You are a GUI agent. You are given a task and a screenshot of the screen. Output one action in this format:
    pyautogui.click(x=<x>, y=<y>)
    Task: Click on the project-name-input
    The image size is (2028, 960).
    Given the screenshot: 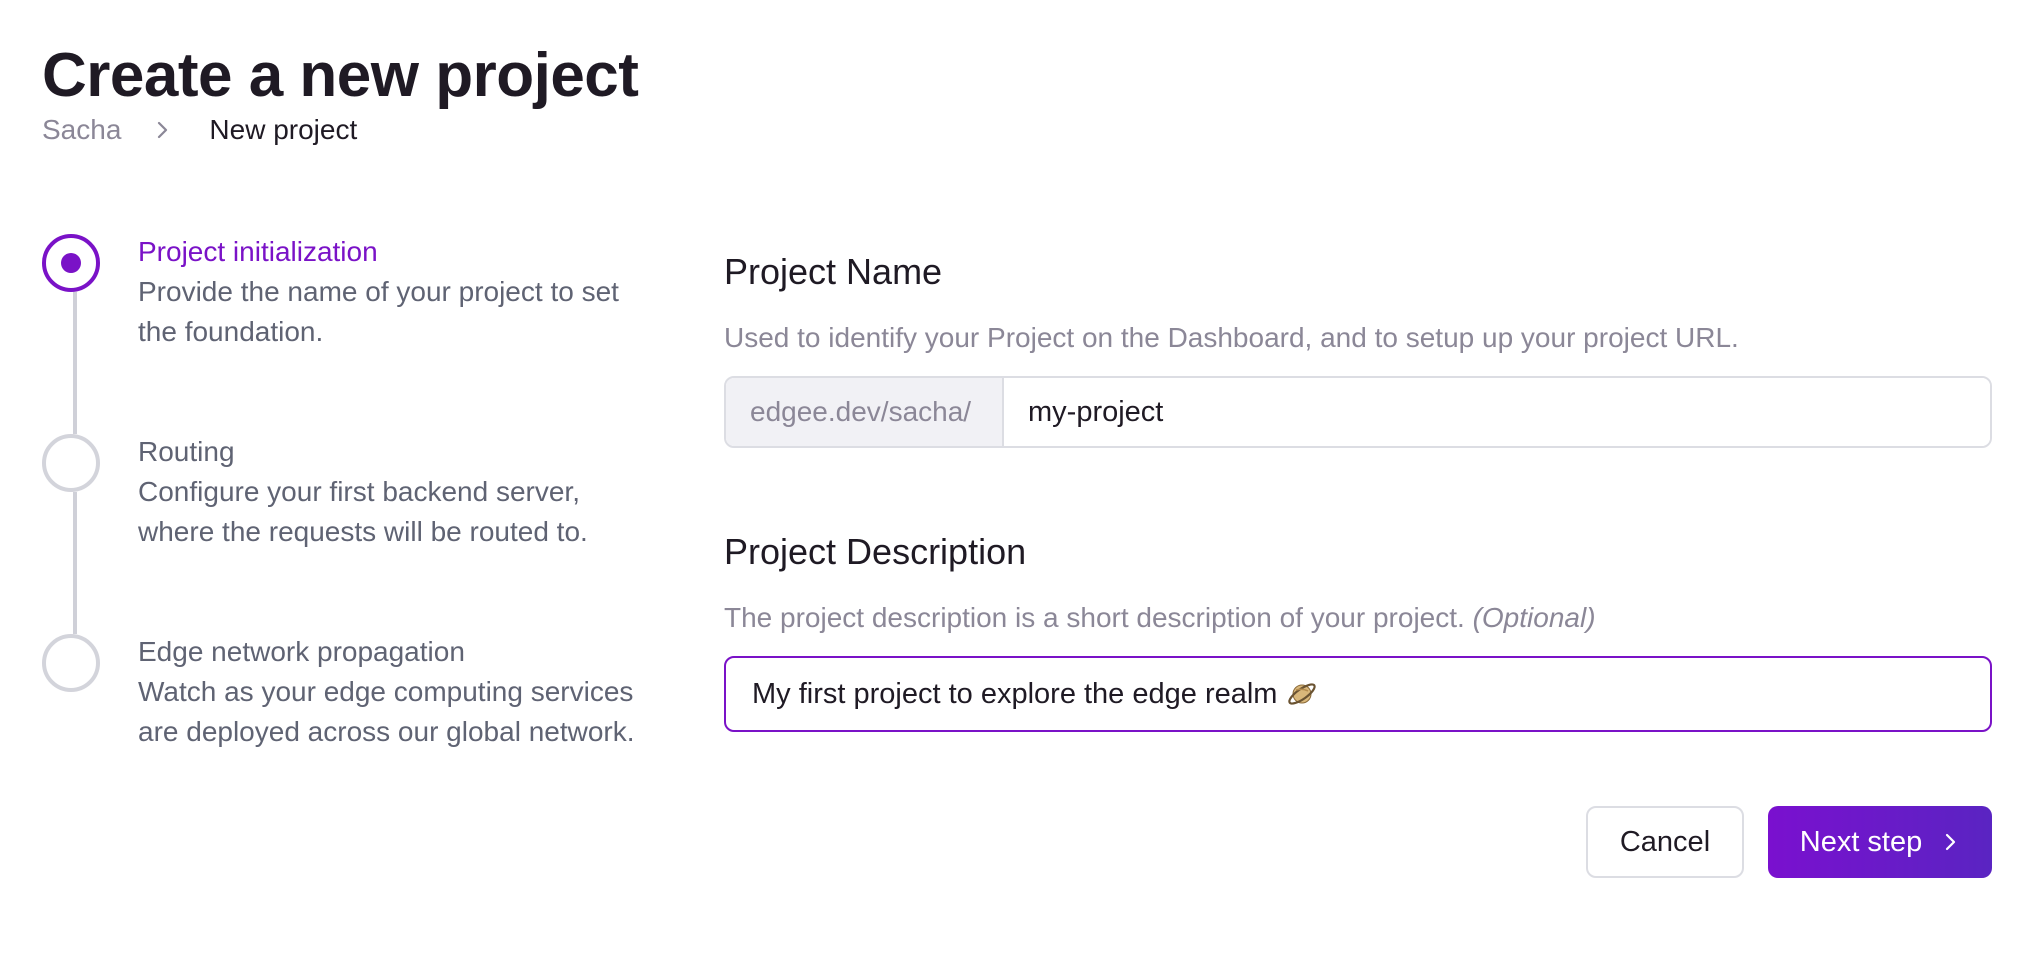 What is the action you would take?
    pyautogui.click(x=1497, y=412)
    